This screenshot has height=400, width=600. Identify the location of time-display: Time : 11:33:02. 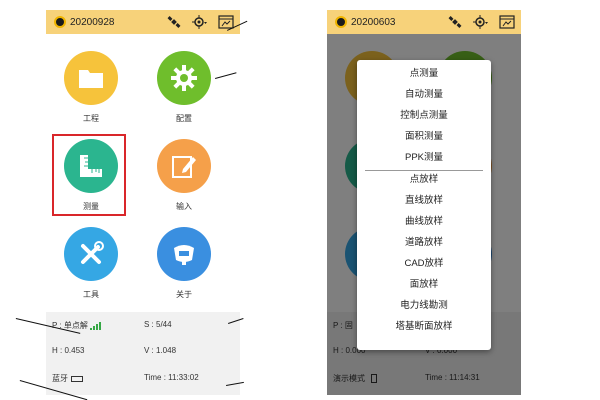
(171, 377).